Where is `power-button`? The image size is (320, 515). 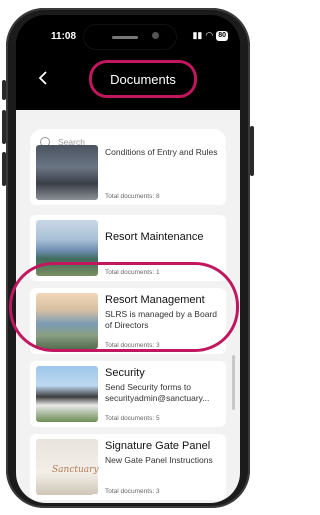
power-button is located at coordinates (252, 151).